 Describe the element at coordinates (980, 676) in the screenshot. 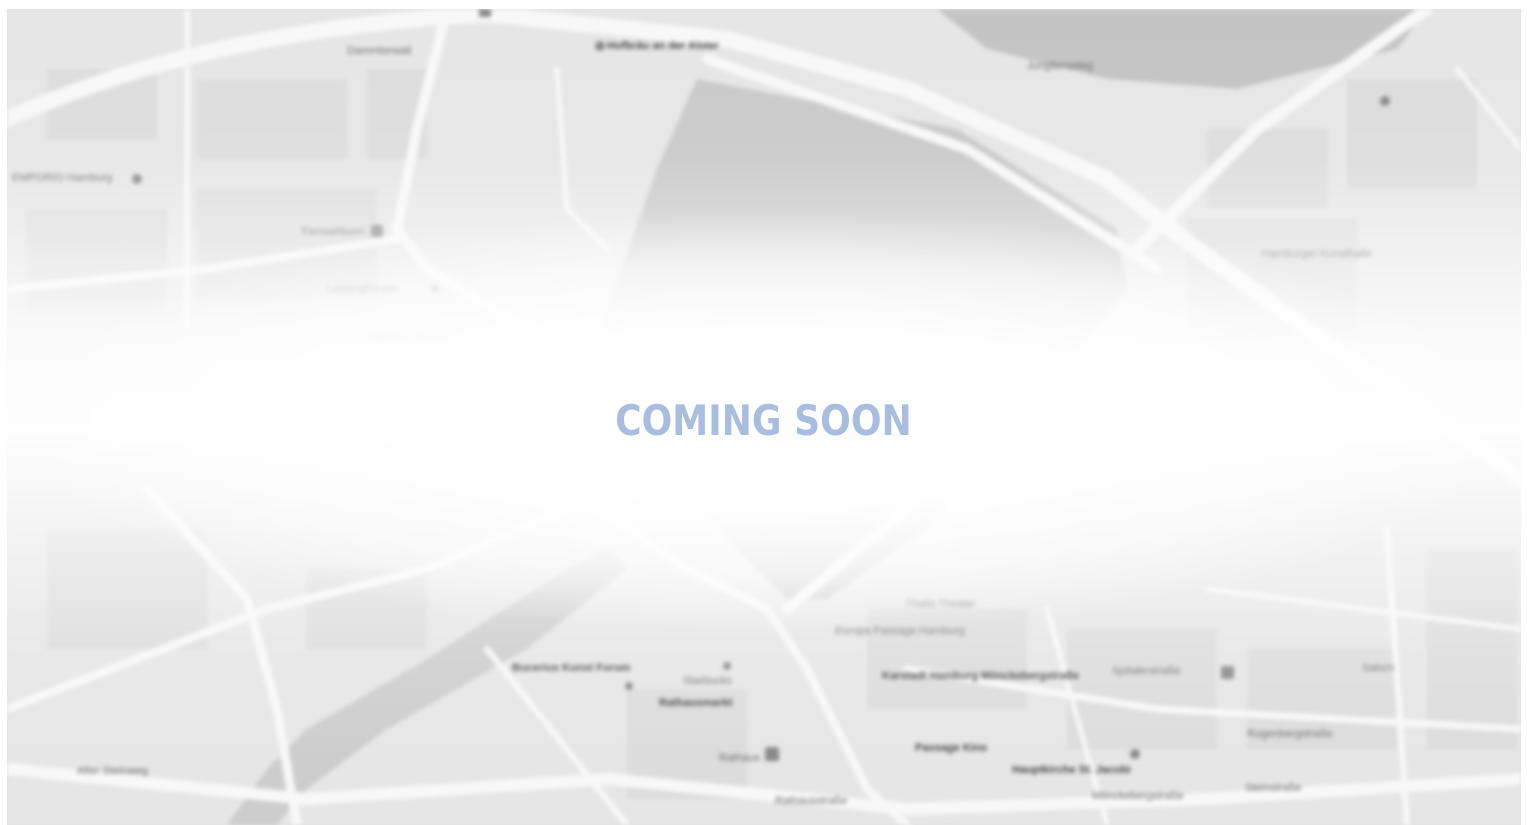

I see `map-label: Karstadt Hamburg Mönckebergstraße` at that location.